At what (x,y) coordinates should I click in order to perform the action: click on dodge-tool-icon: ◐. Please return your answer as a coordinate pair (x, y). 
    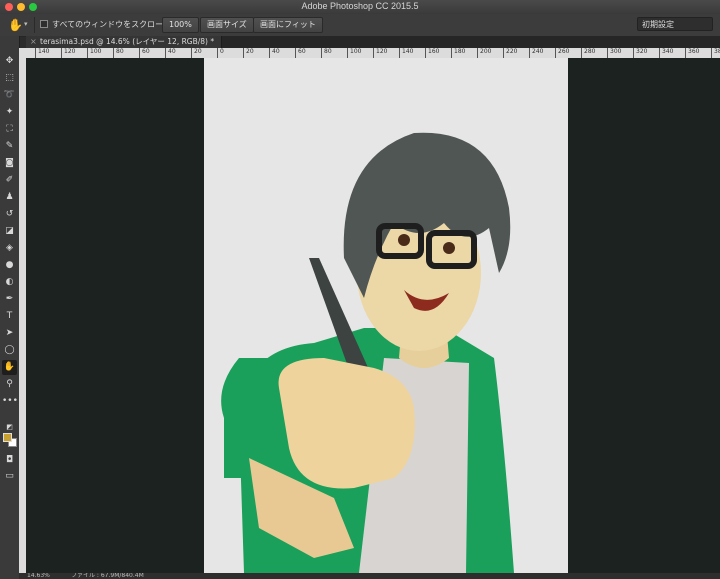
    Looking at the image, I should click on (9, 282).